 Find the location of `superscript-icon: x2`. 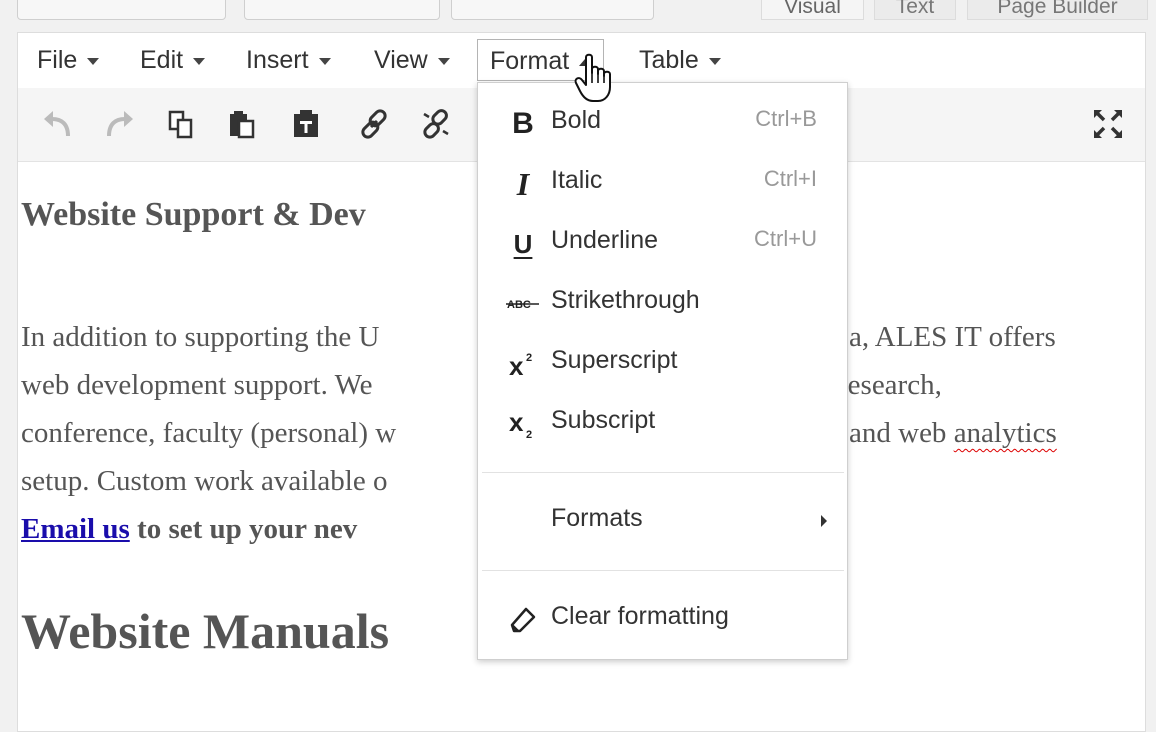

superscript-icon: x2 is located at coordinates (523, 364).